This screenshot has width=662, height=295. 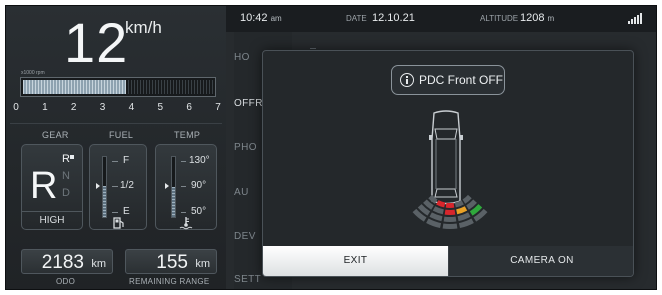 I want to click on pdc-status-badge: PDC Front OFF, so click(x=448, y=80).